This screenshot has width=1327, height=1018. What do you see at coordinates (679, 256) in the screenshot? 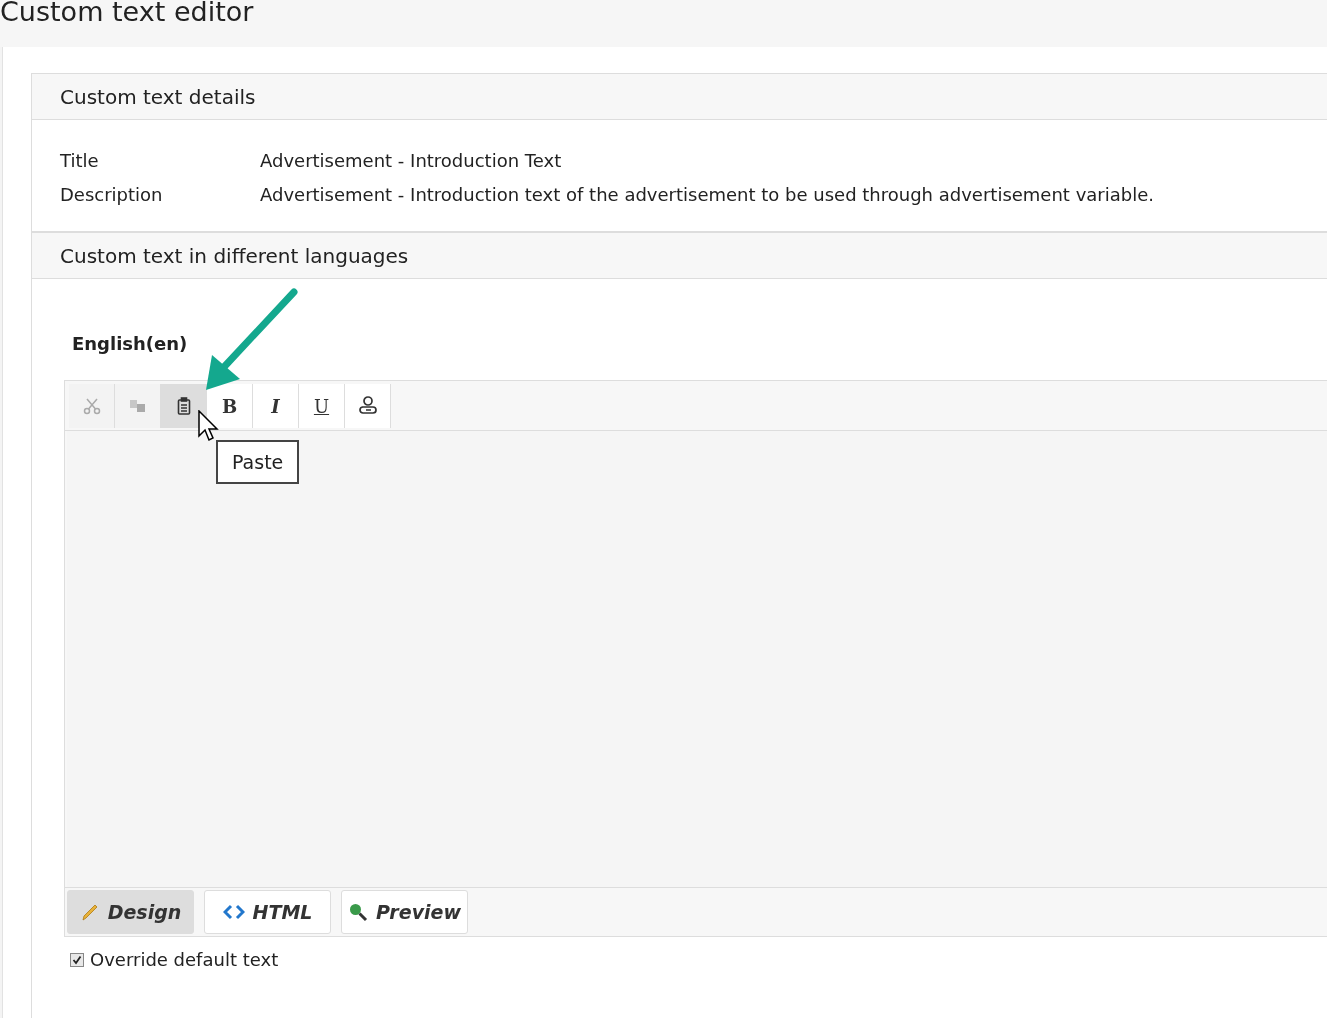
I see `section-heading: Custom text in different languages` at bounding box center [679, 256].